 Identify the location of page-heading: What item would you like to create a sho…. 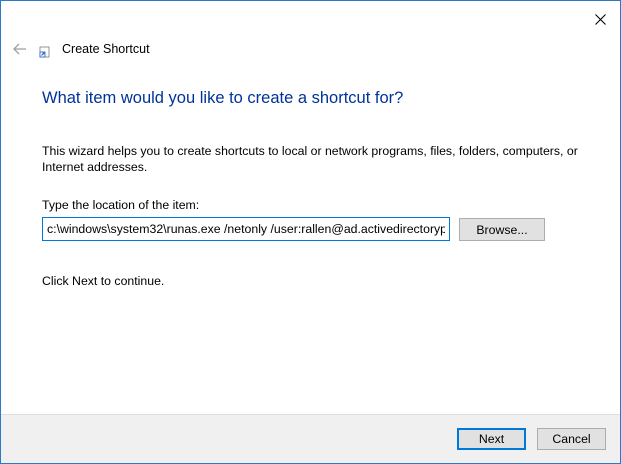
(223, 98).